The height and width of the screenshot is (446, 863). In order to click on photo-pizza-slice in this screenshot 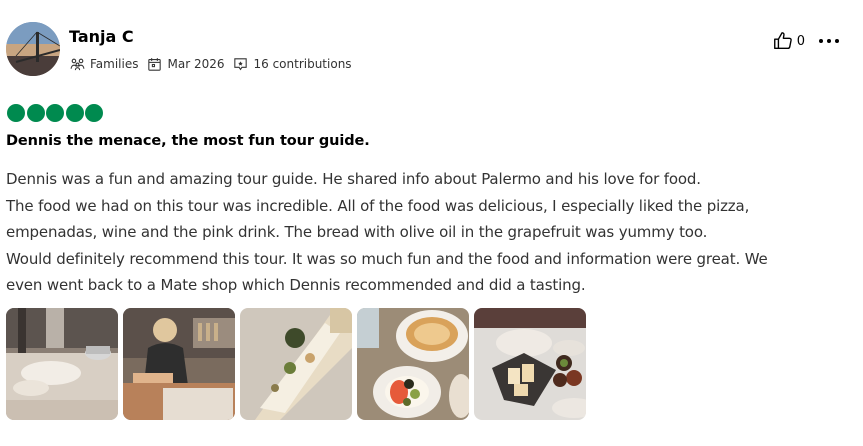, I will do `click(296, 364)`.